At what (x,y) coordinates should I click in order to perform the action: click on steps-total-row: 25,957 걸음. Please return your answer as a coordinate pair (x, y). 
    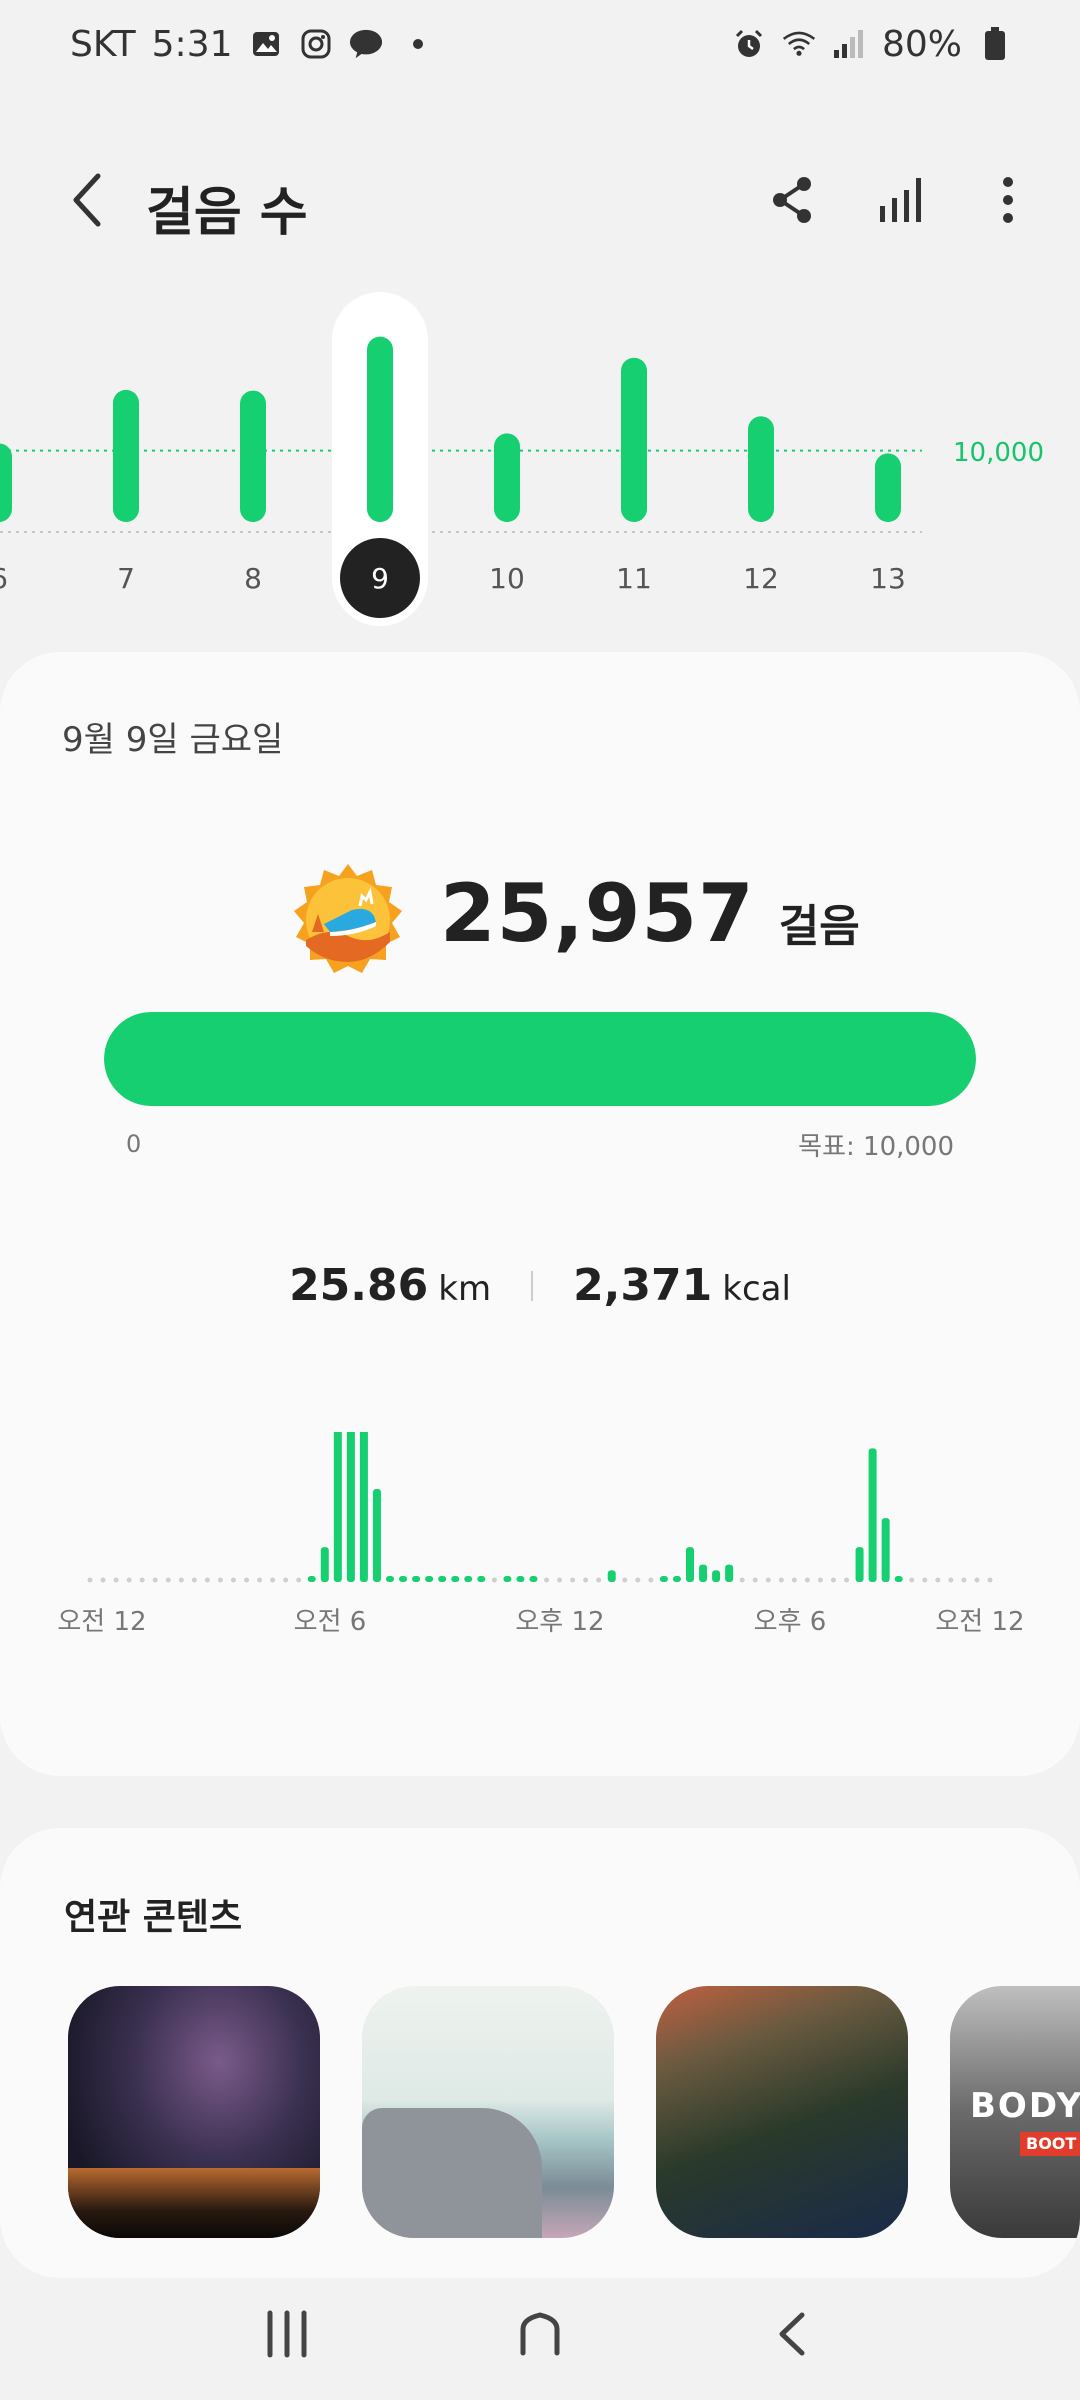
    Looking at the image, I should click on (650, 913).